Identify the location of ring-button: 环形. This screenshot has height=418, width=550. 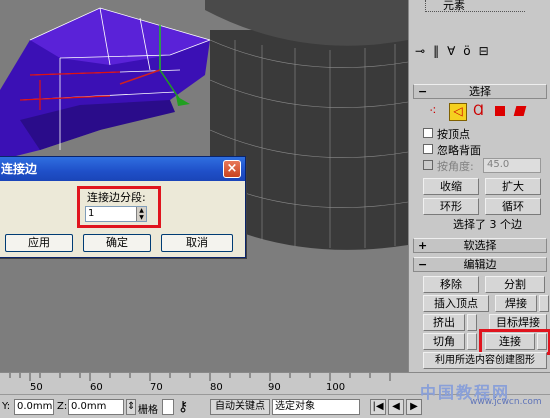
(451, 206).